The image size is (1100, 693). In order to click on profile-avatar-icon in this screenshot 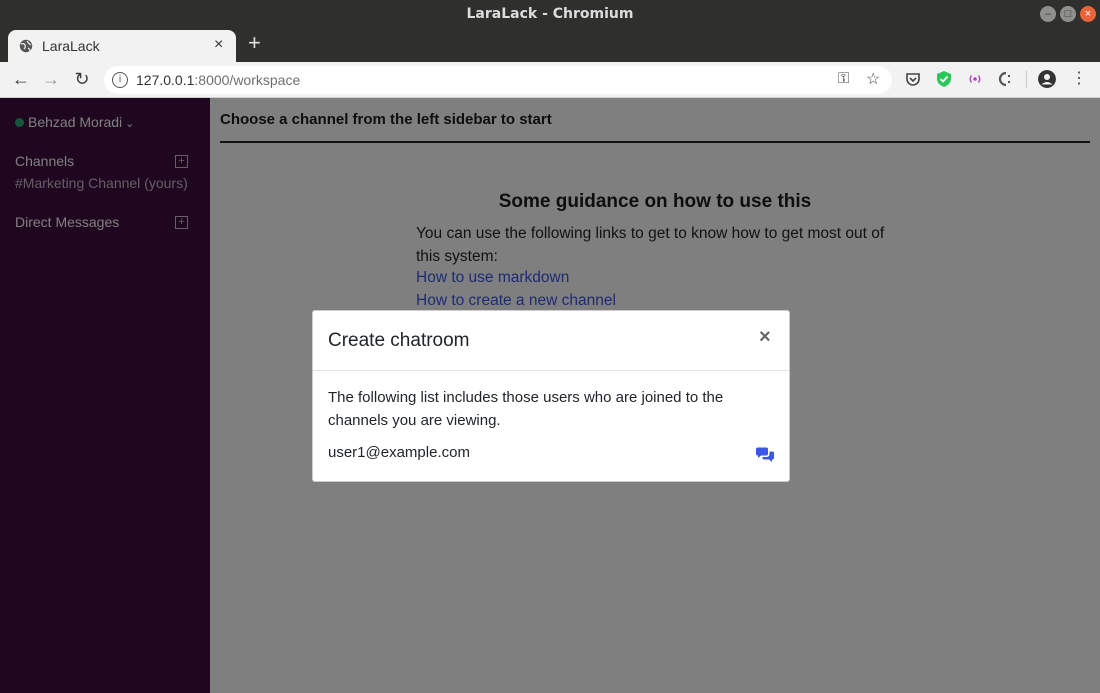, I will do `click(1047, 79)`.